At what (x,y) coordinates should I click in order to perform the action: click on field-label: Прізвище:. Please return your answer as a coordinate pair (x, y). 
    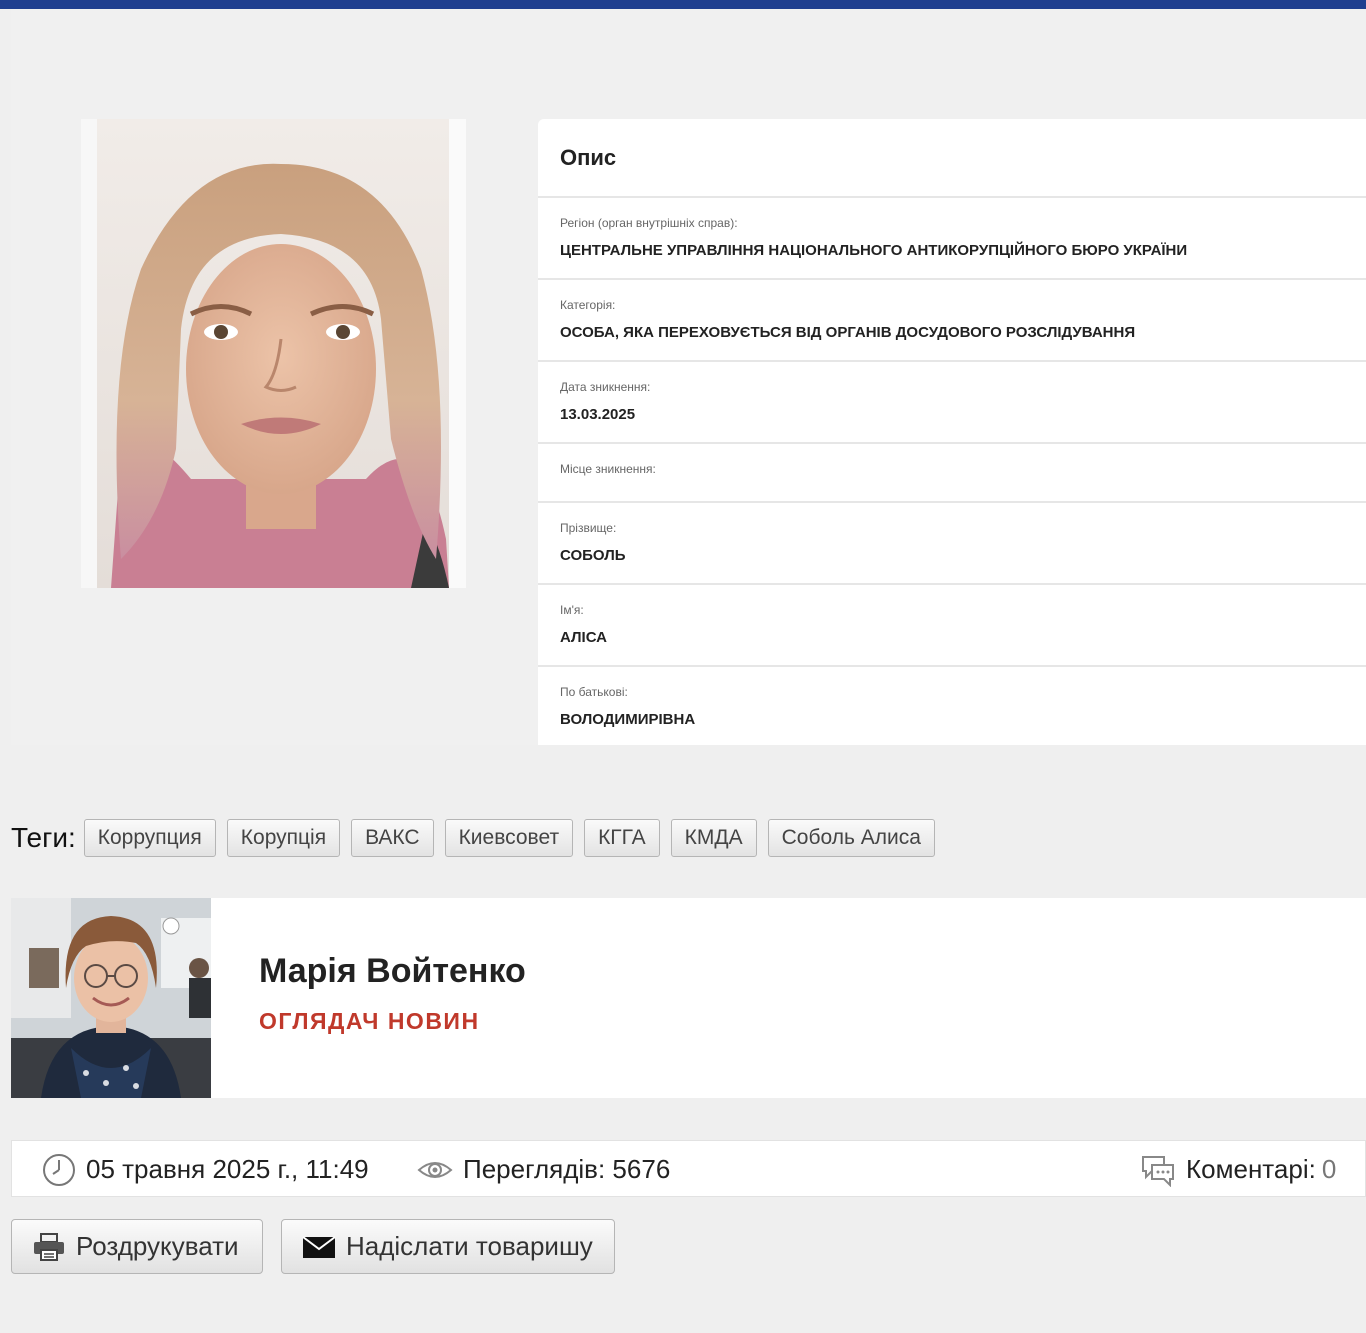
    Looking at the image, I should click on (588, 528).